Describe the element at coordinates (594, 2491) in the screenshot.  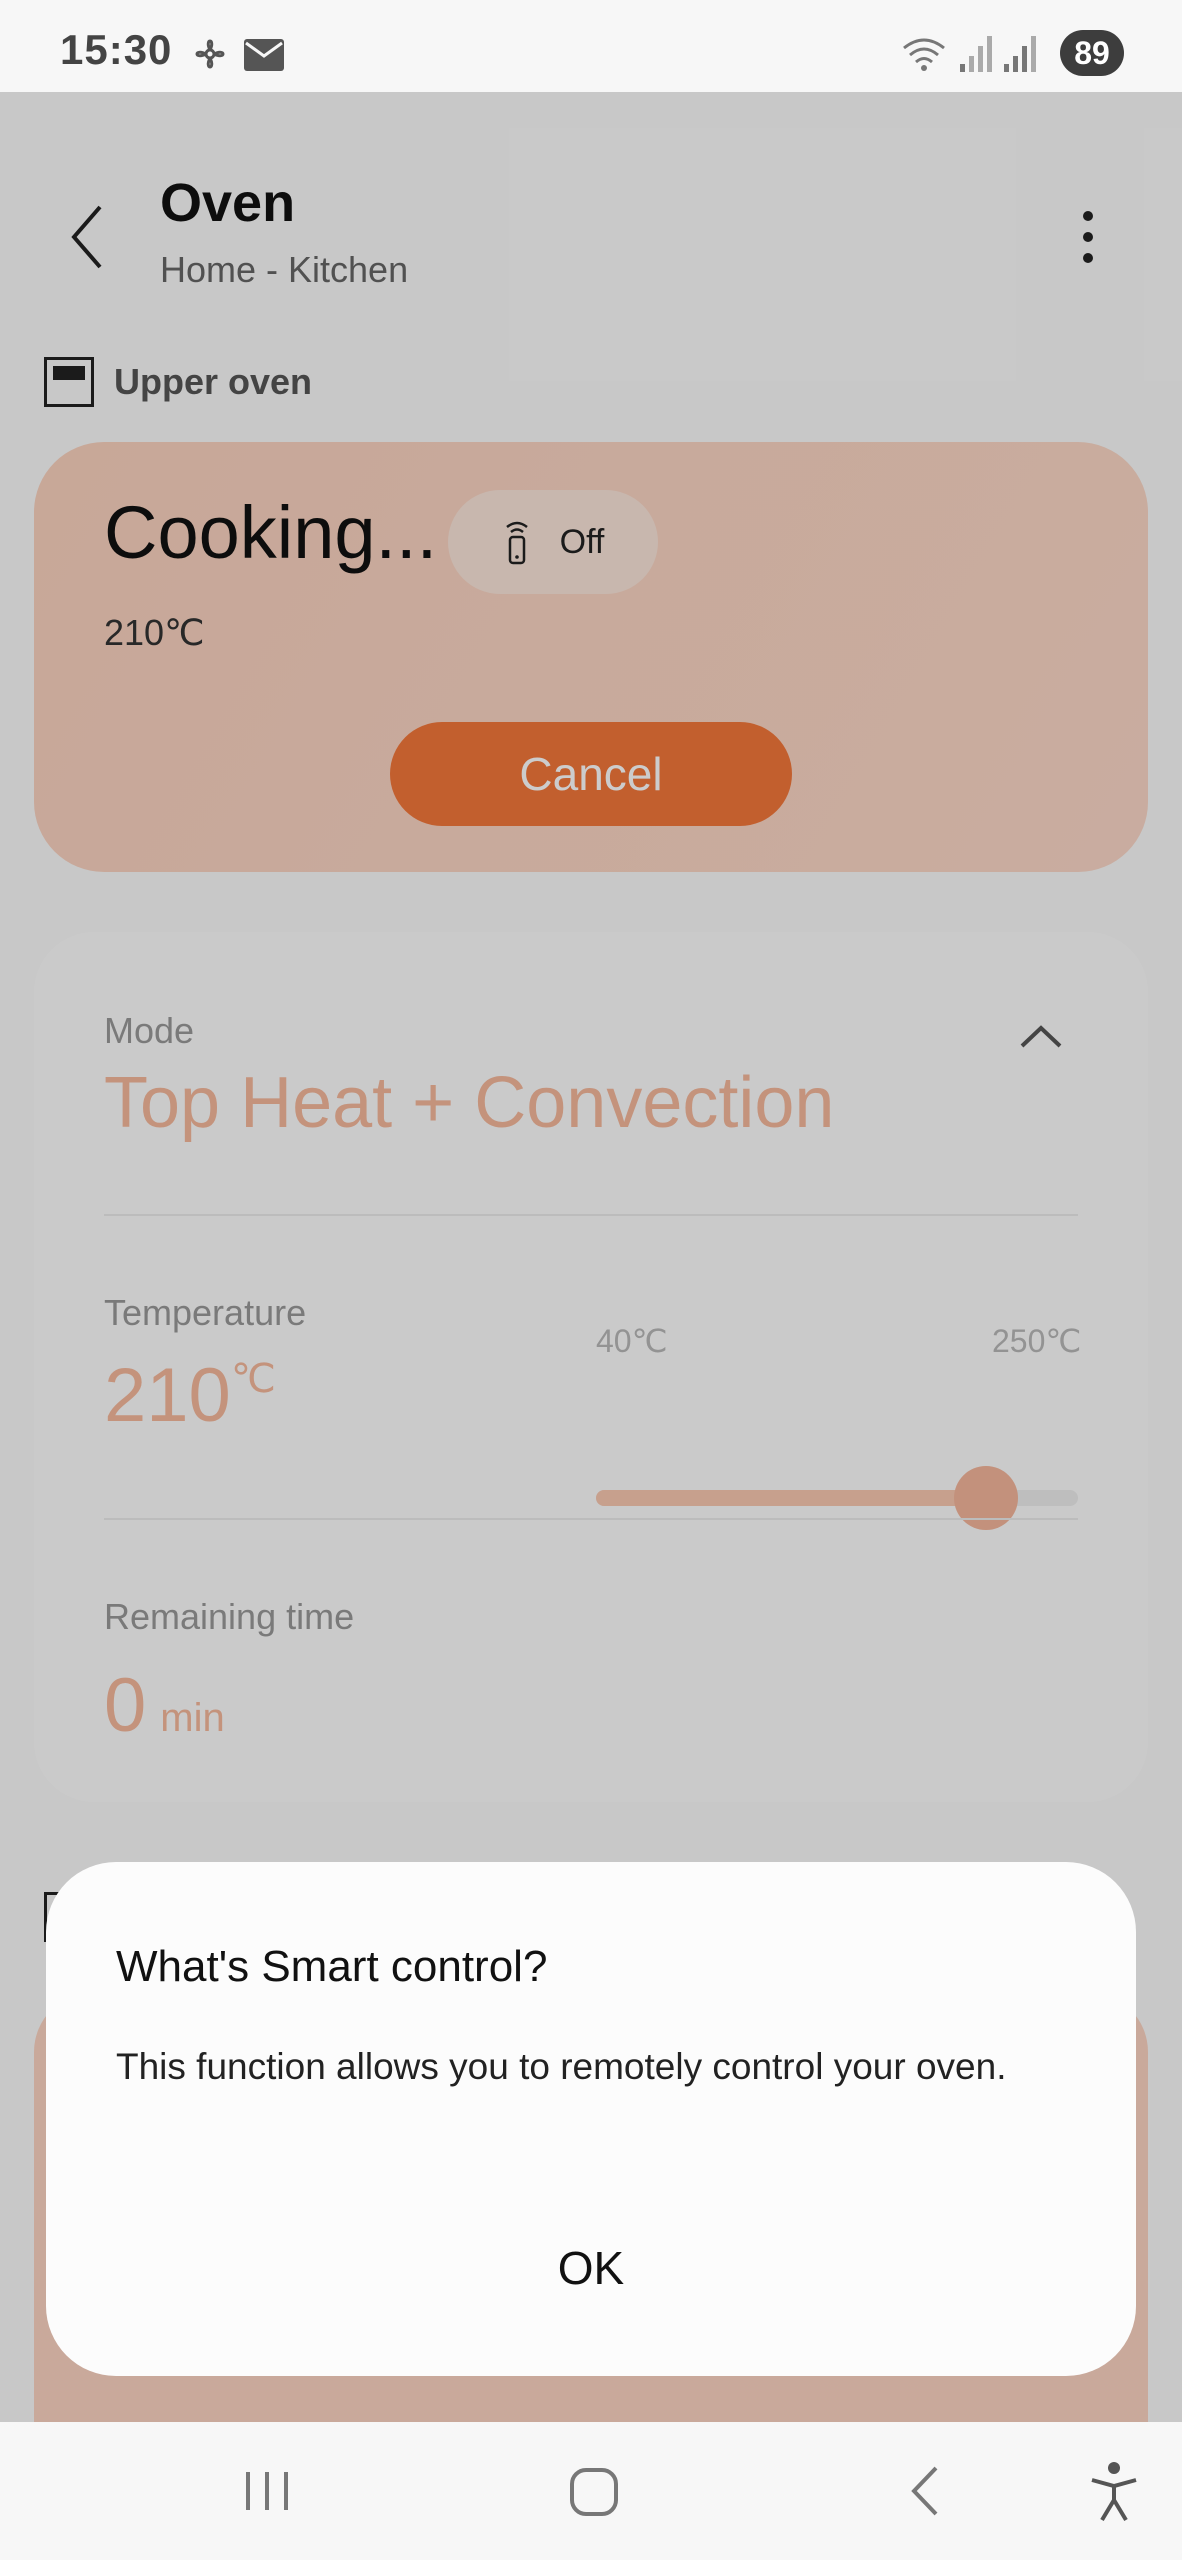
I see `home-icon` at that location.